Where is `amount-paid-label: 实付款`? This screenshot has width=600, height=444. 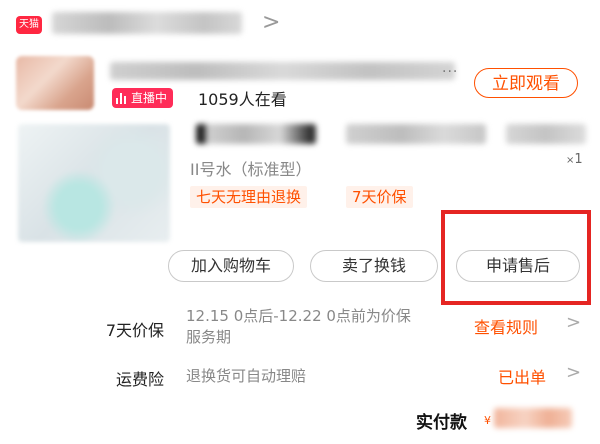 amount-paid-label: 实付款 is located at coordinates (441, 423).